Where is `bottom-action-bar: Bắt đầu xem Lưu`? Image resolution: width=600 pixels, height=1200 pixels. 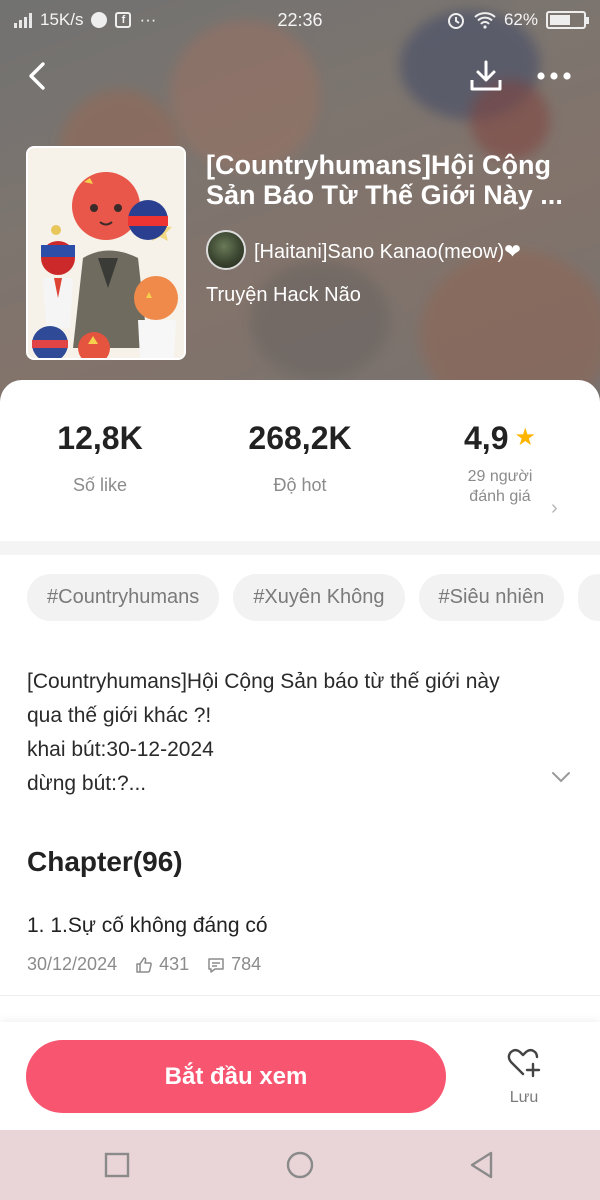
bottom-action-bar: Bắt đầu xem Lưu is located at coordinates (300, 1076).